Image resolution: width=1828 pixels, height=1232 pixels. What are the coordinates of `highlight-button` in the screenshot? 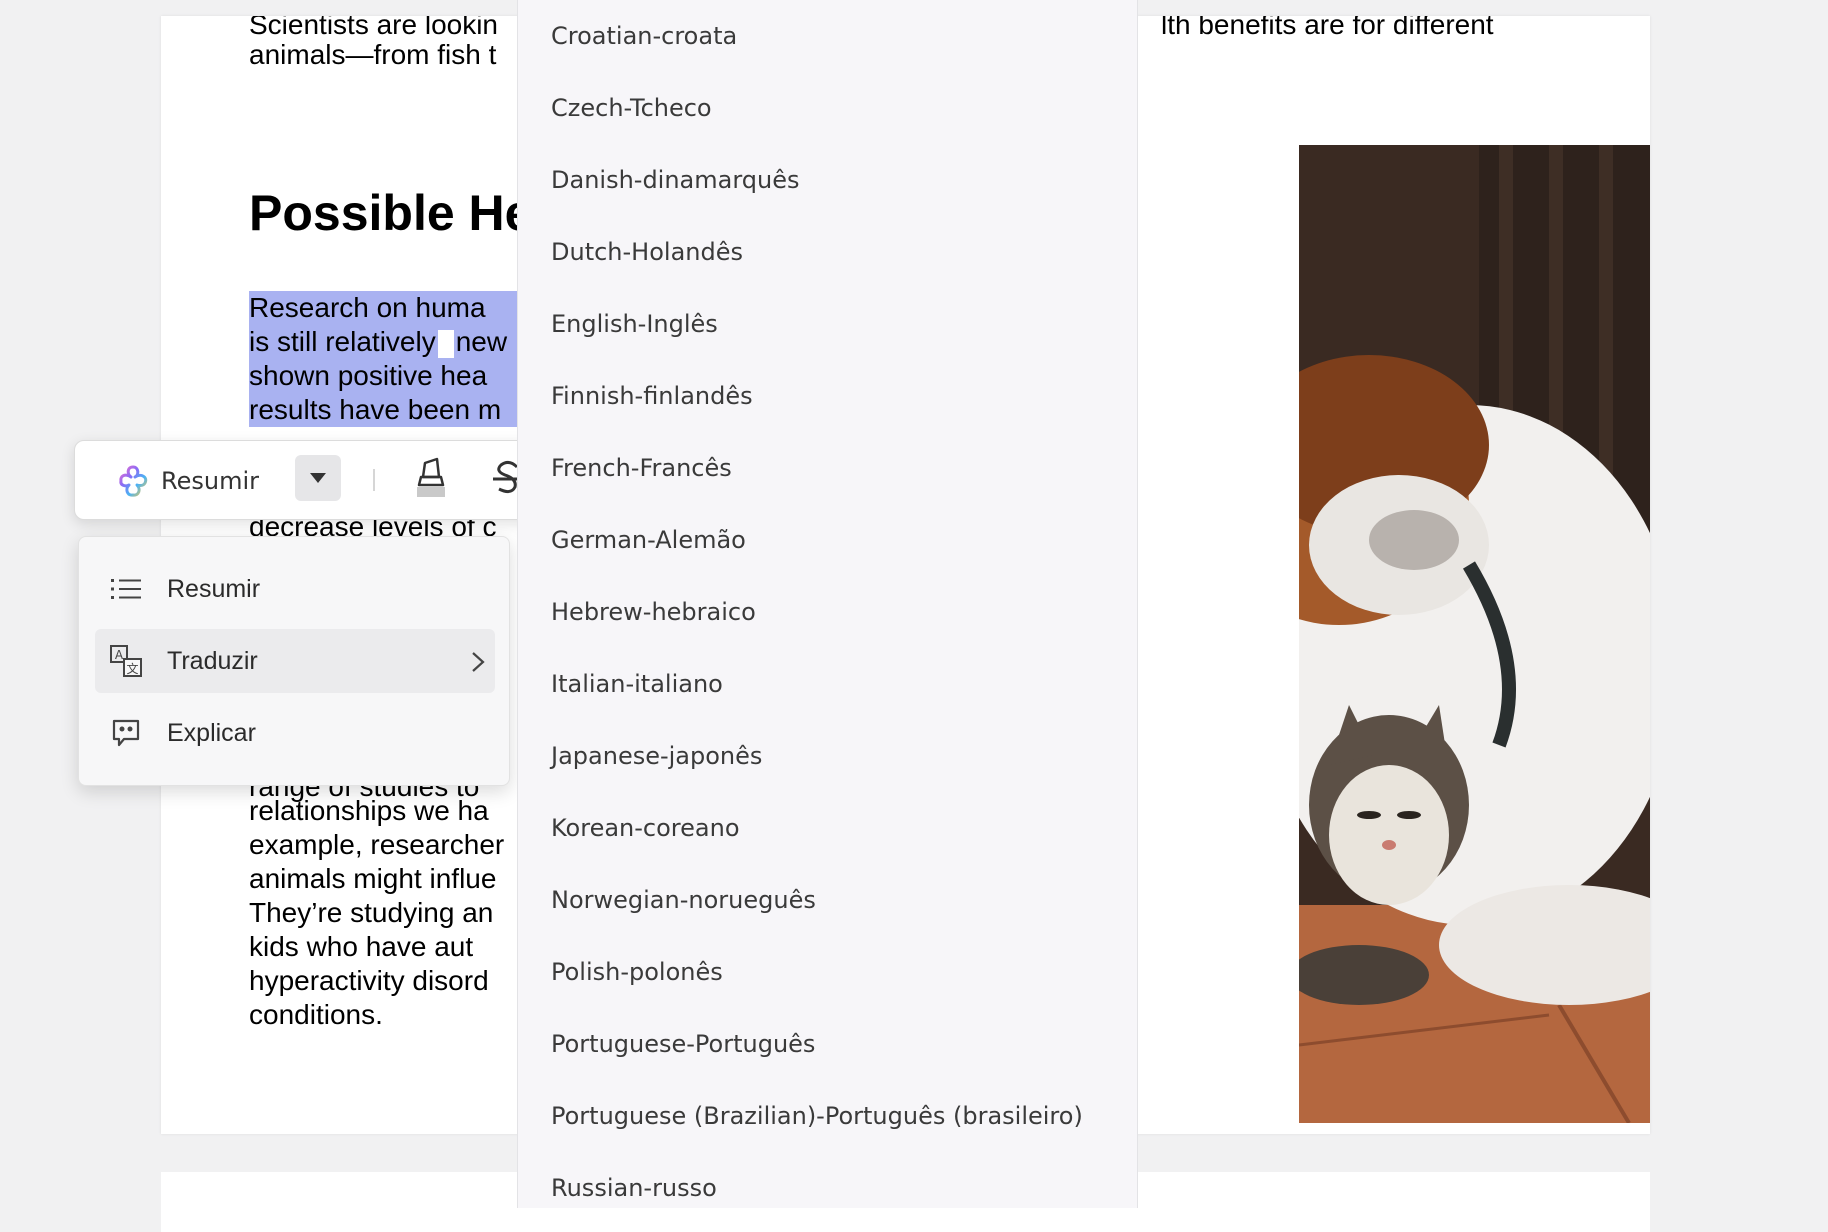 It's located at (431, 479).